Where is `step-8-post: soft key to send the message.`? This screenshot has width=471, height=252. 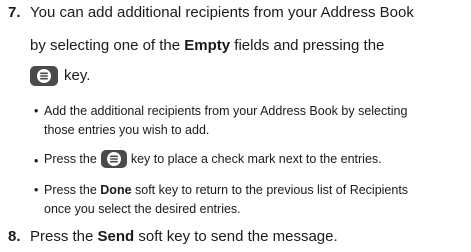 step-8-post: soft key to send the message. is located at coordinates (236, 236).